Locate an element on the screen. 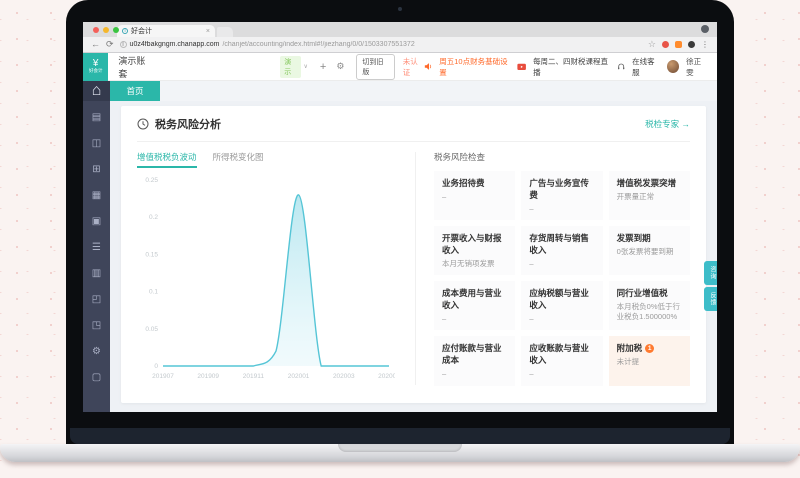 The width and height of the screenshot is (800, 478). chart-tabs: 增值税税负波动 所得税变化图 is located at coordinates (273, 159).